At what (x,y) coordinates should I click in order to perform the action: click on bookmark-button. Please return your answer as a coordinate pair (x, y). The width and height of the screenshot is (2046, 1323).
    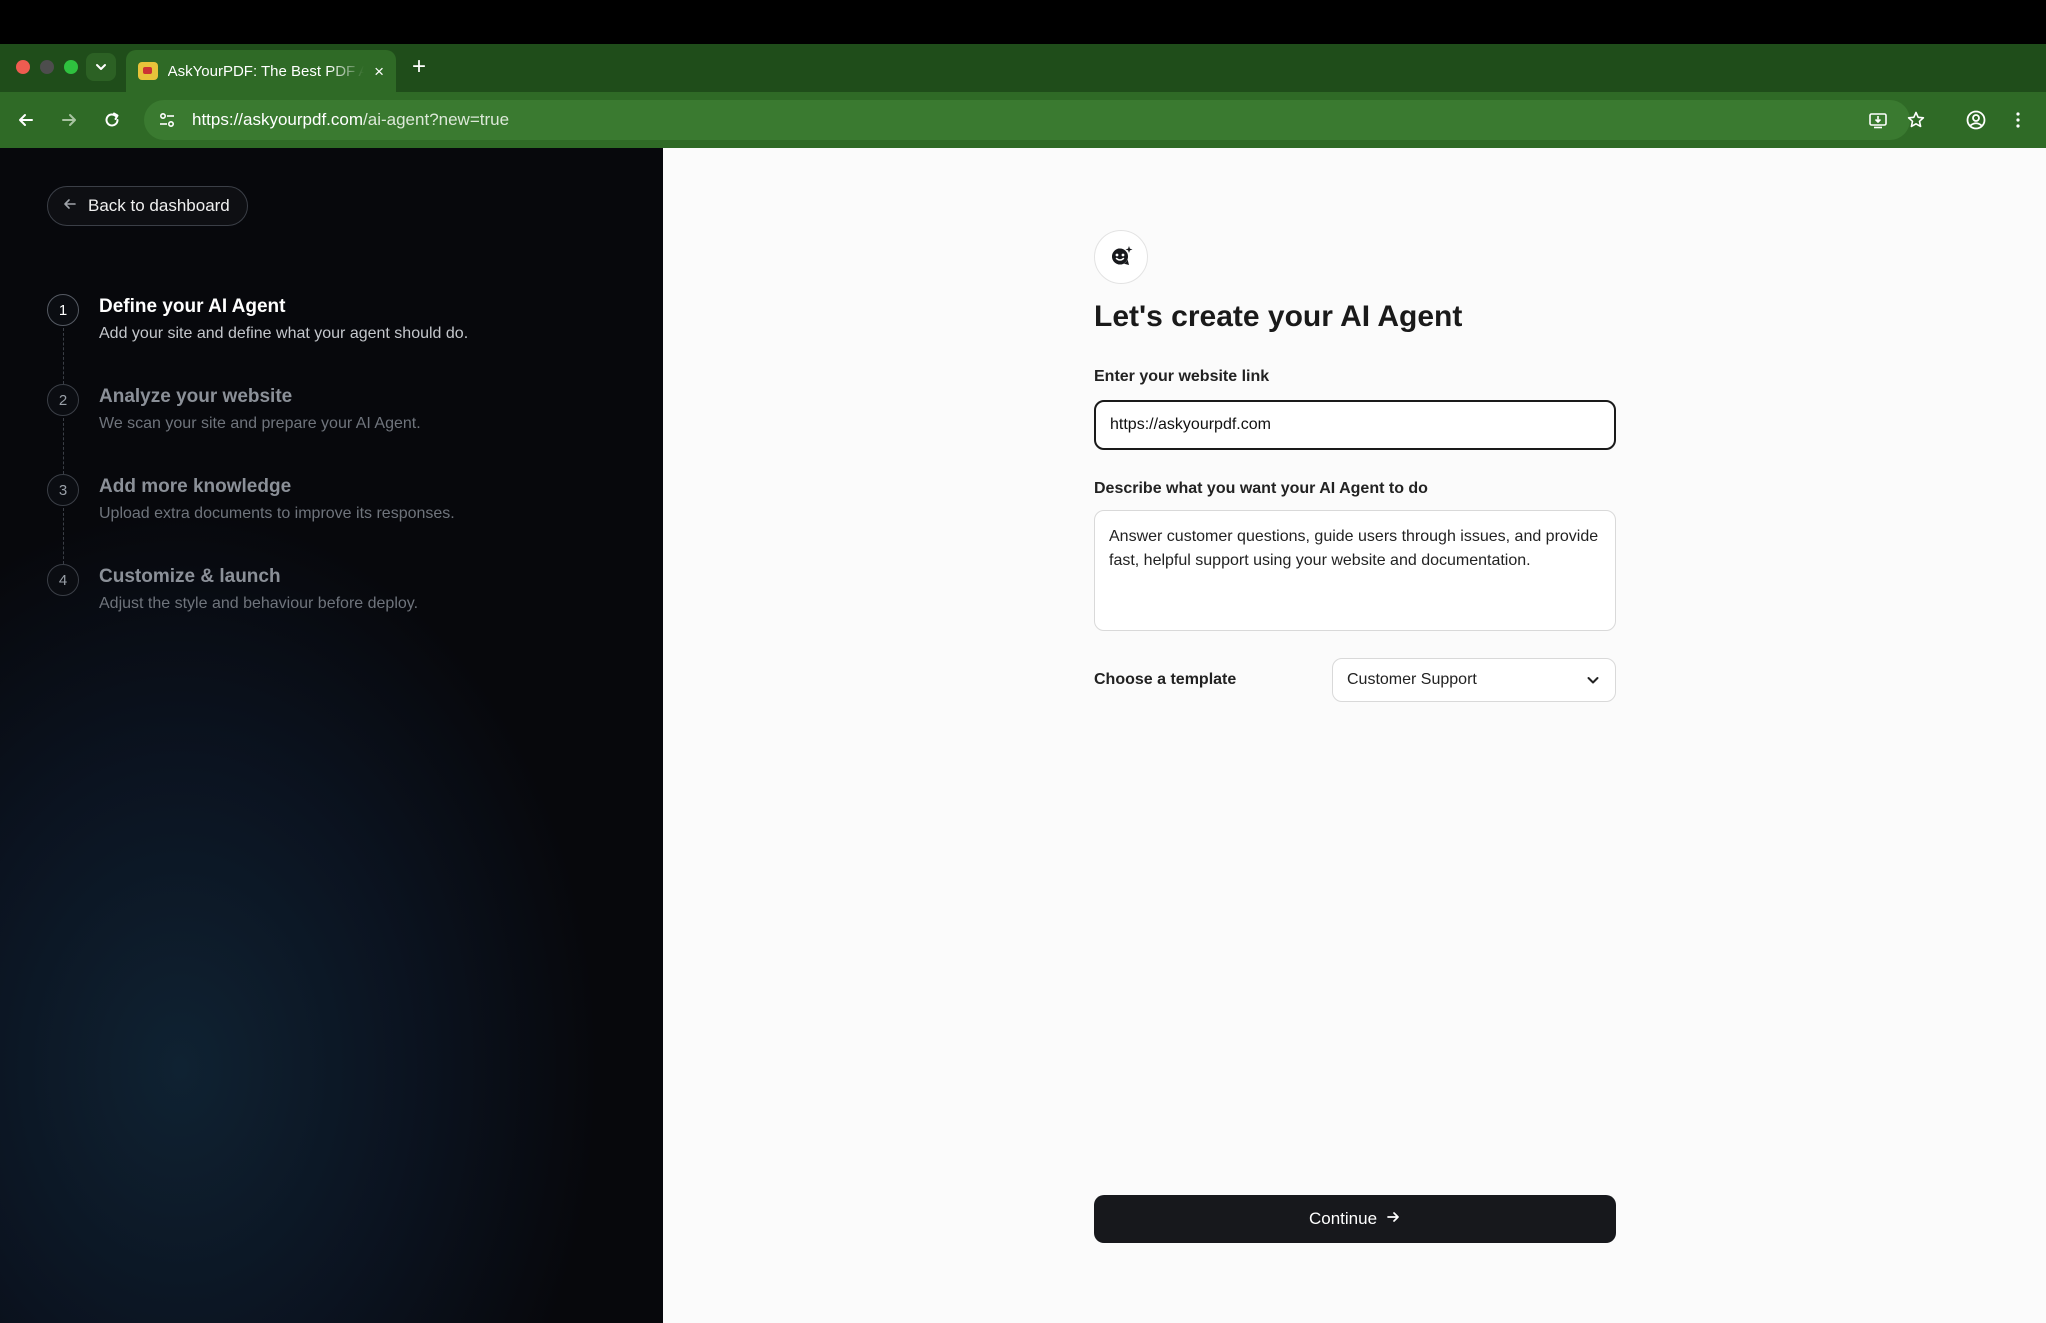
    Looking at the image, I should click on (1916, 120).